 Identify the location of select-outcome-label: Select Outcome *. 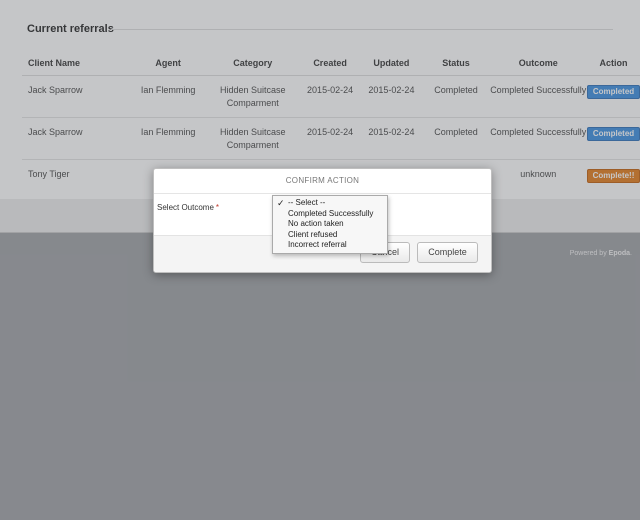
(188, 207).